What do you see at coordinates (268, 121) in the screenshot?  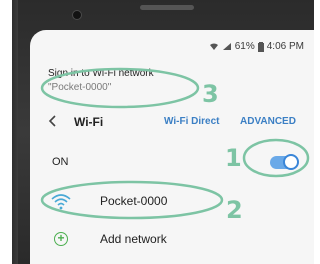 I see `advanced-button: ADVANCED` at bounding box center [268, 121].